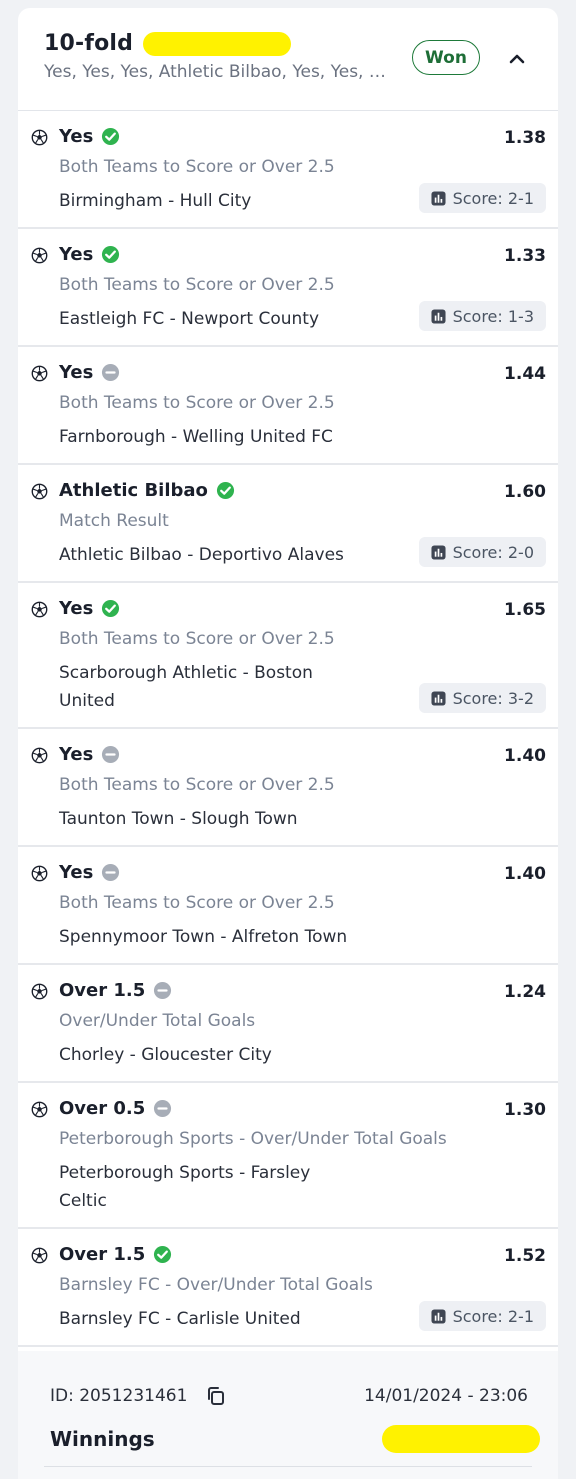 The width and height of the screenshot is (576, 1479). Describe the element at coordinates (288, 1466) in the screenshot. I see `divider` at that location.